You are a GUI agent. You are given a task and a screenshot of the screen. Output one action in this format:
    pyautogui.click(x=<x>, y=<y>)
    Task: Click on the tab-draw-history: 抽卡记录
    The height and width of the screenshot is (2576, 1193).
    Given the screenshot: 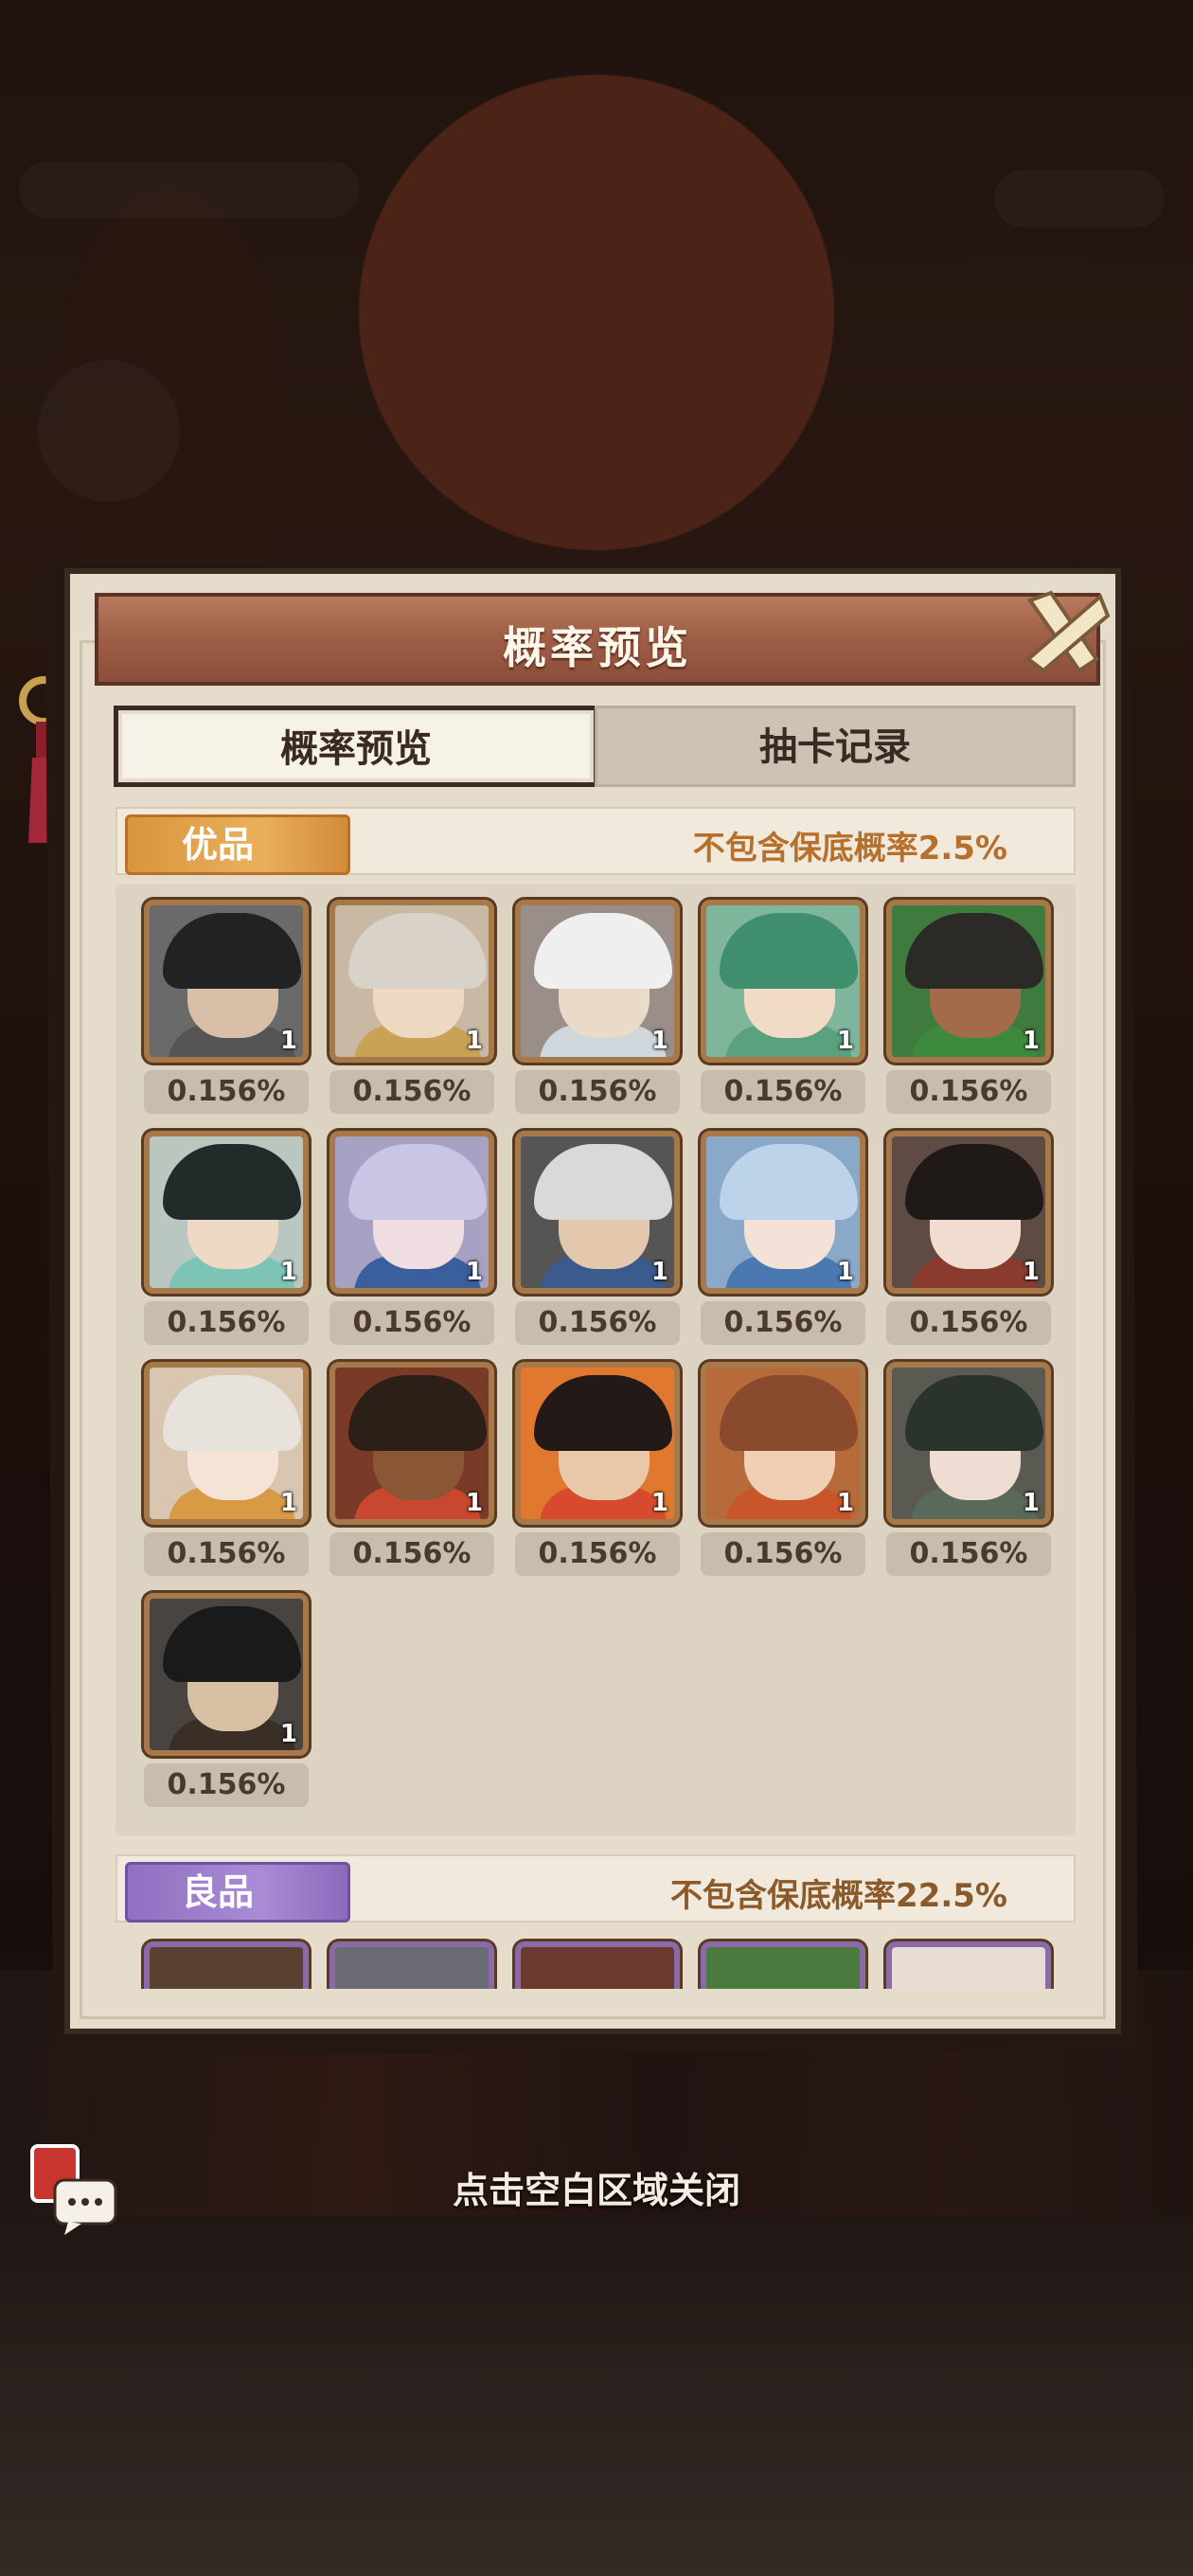 What is the action you would take?
    pyautogui.click(x=835, y=746)
    